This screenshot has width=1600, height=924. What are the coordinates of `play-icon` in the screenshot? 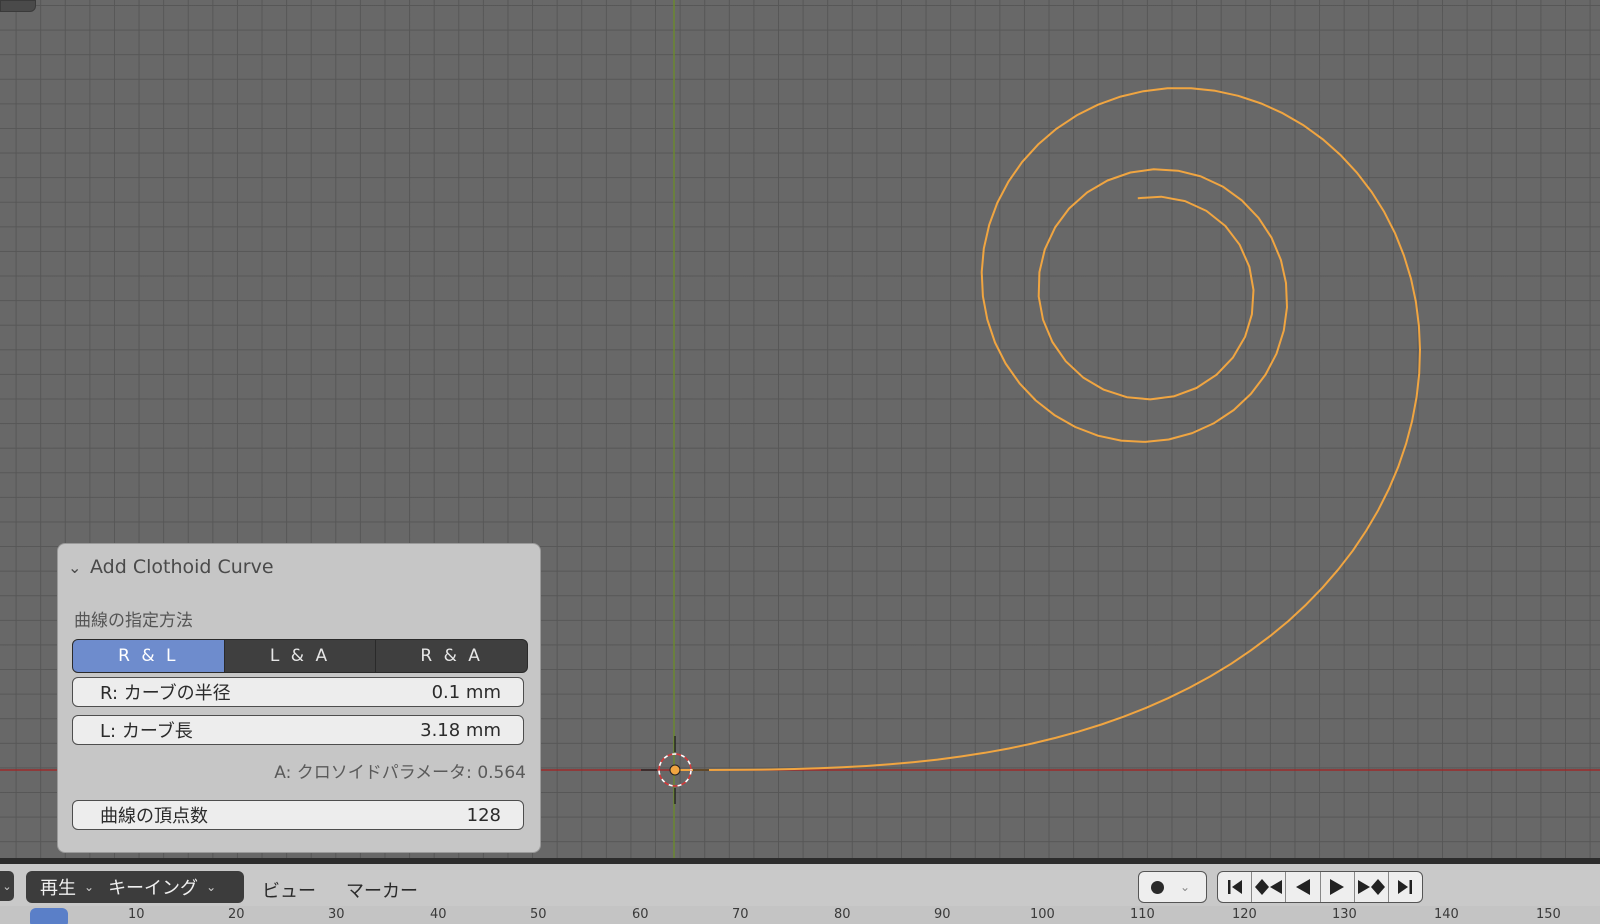 It's located at (1337, 887).